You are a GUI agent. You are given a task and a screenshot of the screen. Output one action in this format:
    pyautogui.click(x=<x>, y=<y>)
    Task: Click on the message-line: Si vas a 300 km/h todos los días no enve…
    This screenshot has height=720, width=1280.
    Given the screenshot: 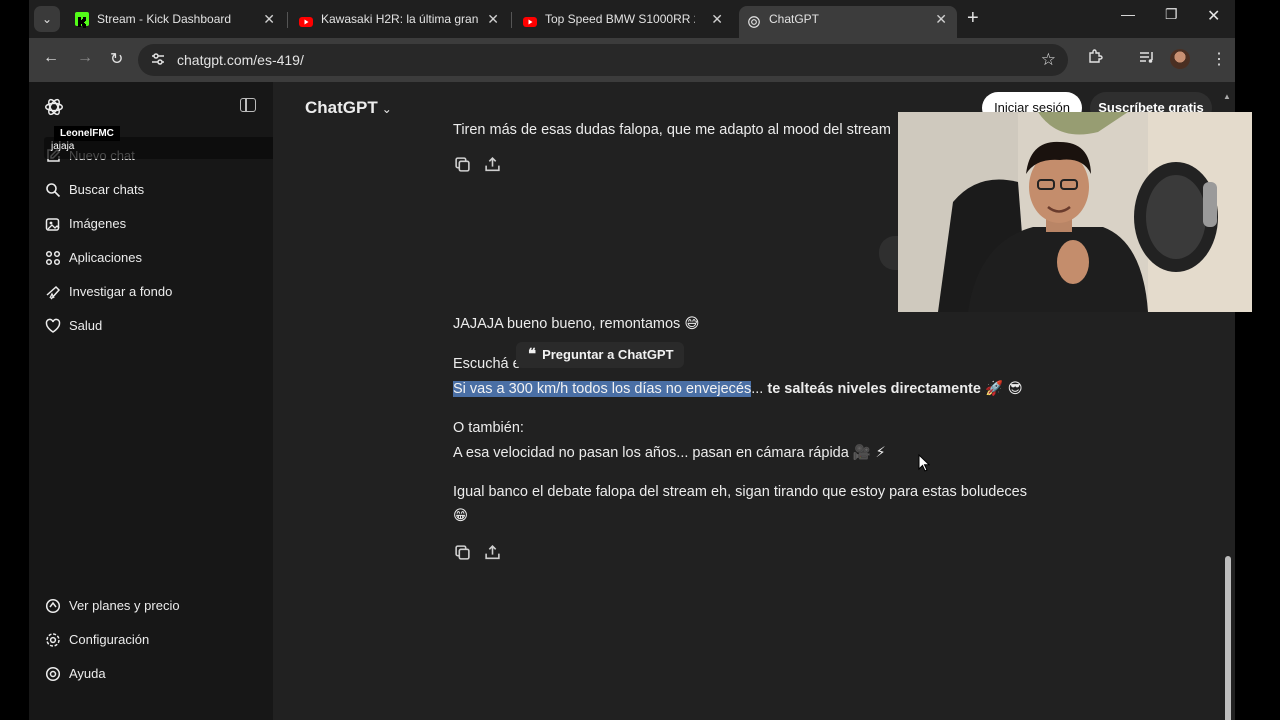 What is the action you would take?
    pyautogui.click(x=738, y=388)
    